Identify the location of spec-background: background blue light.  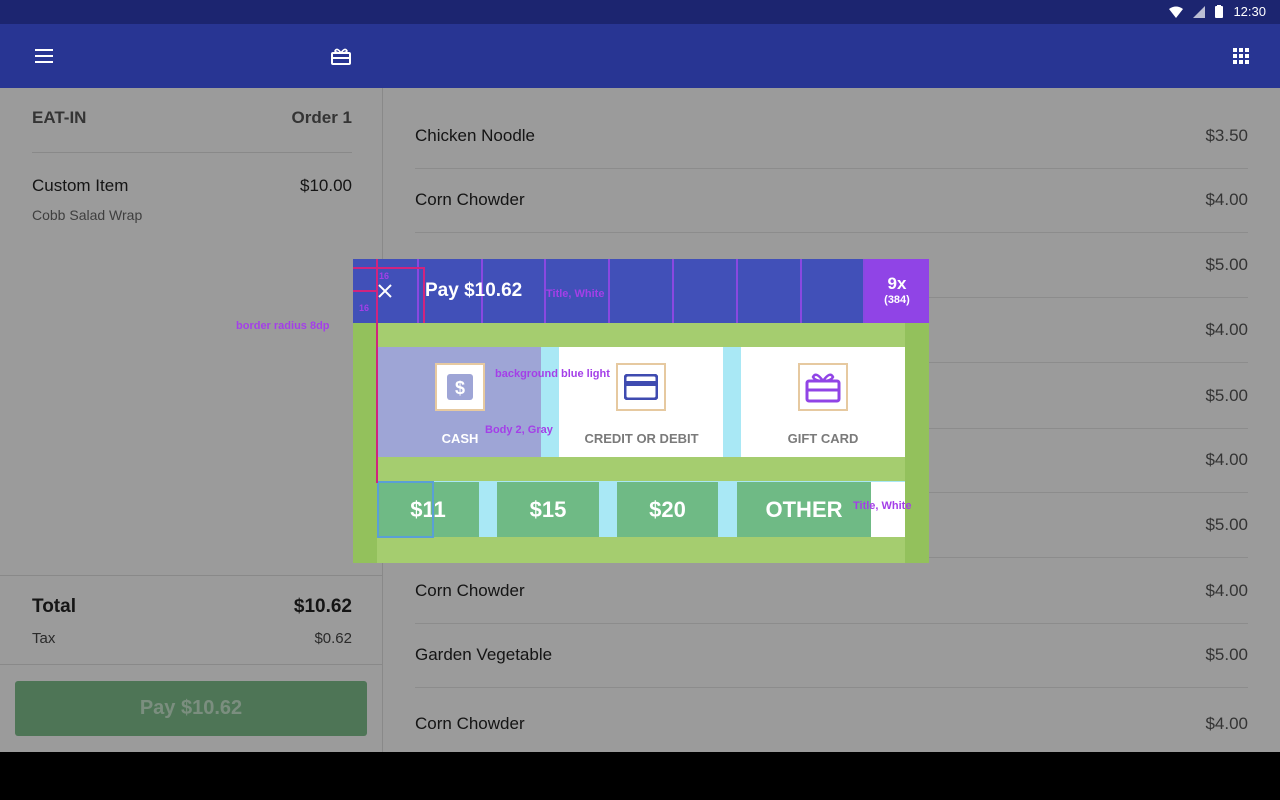
(552, 374).